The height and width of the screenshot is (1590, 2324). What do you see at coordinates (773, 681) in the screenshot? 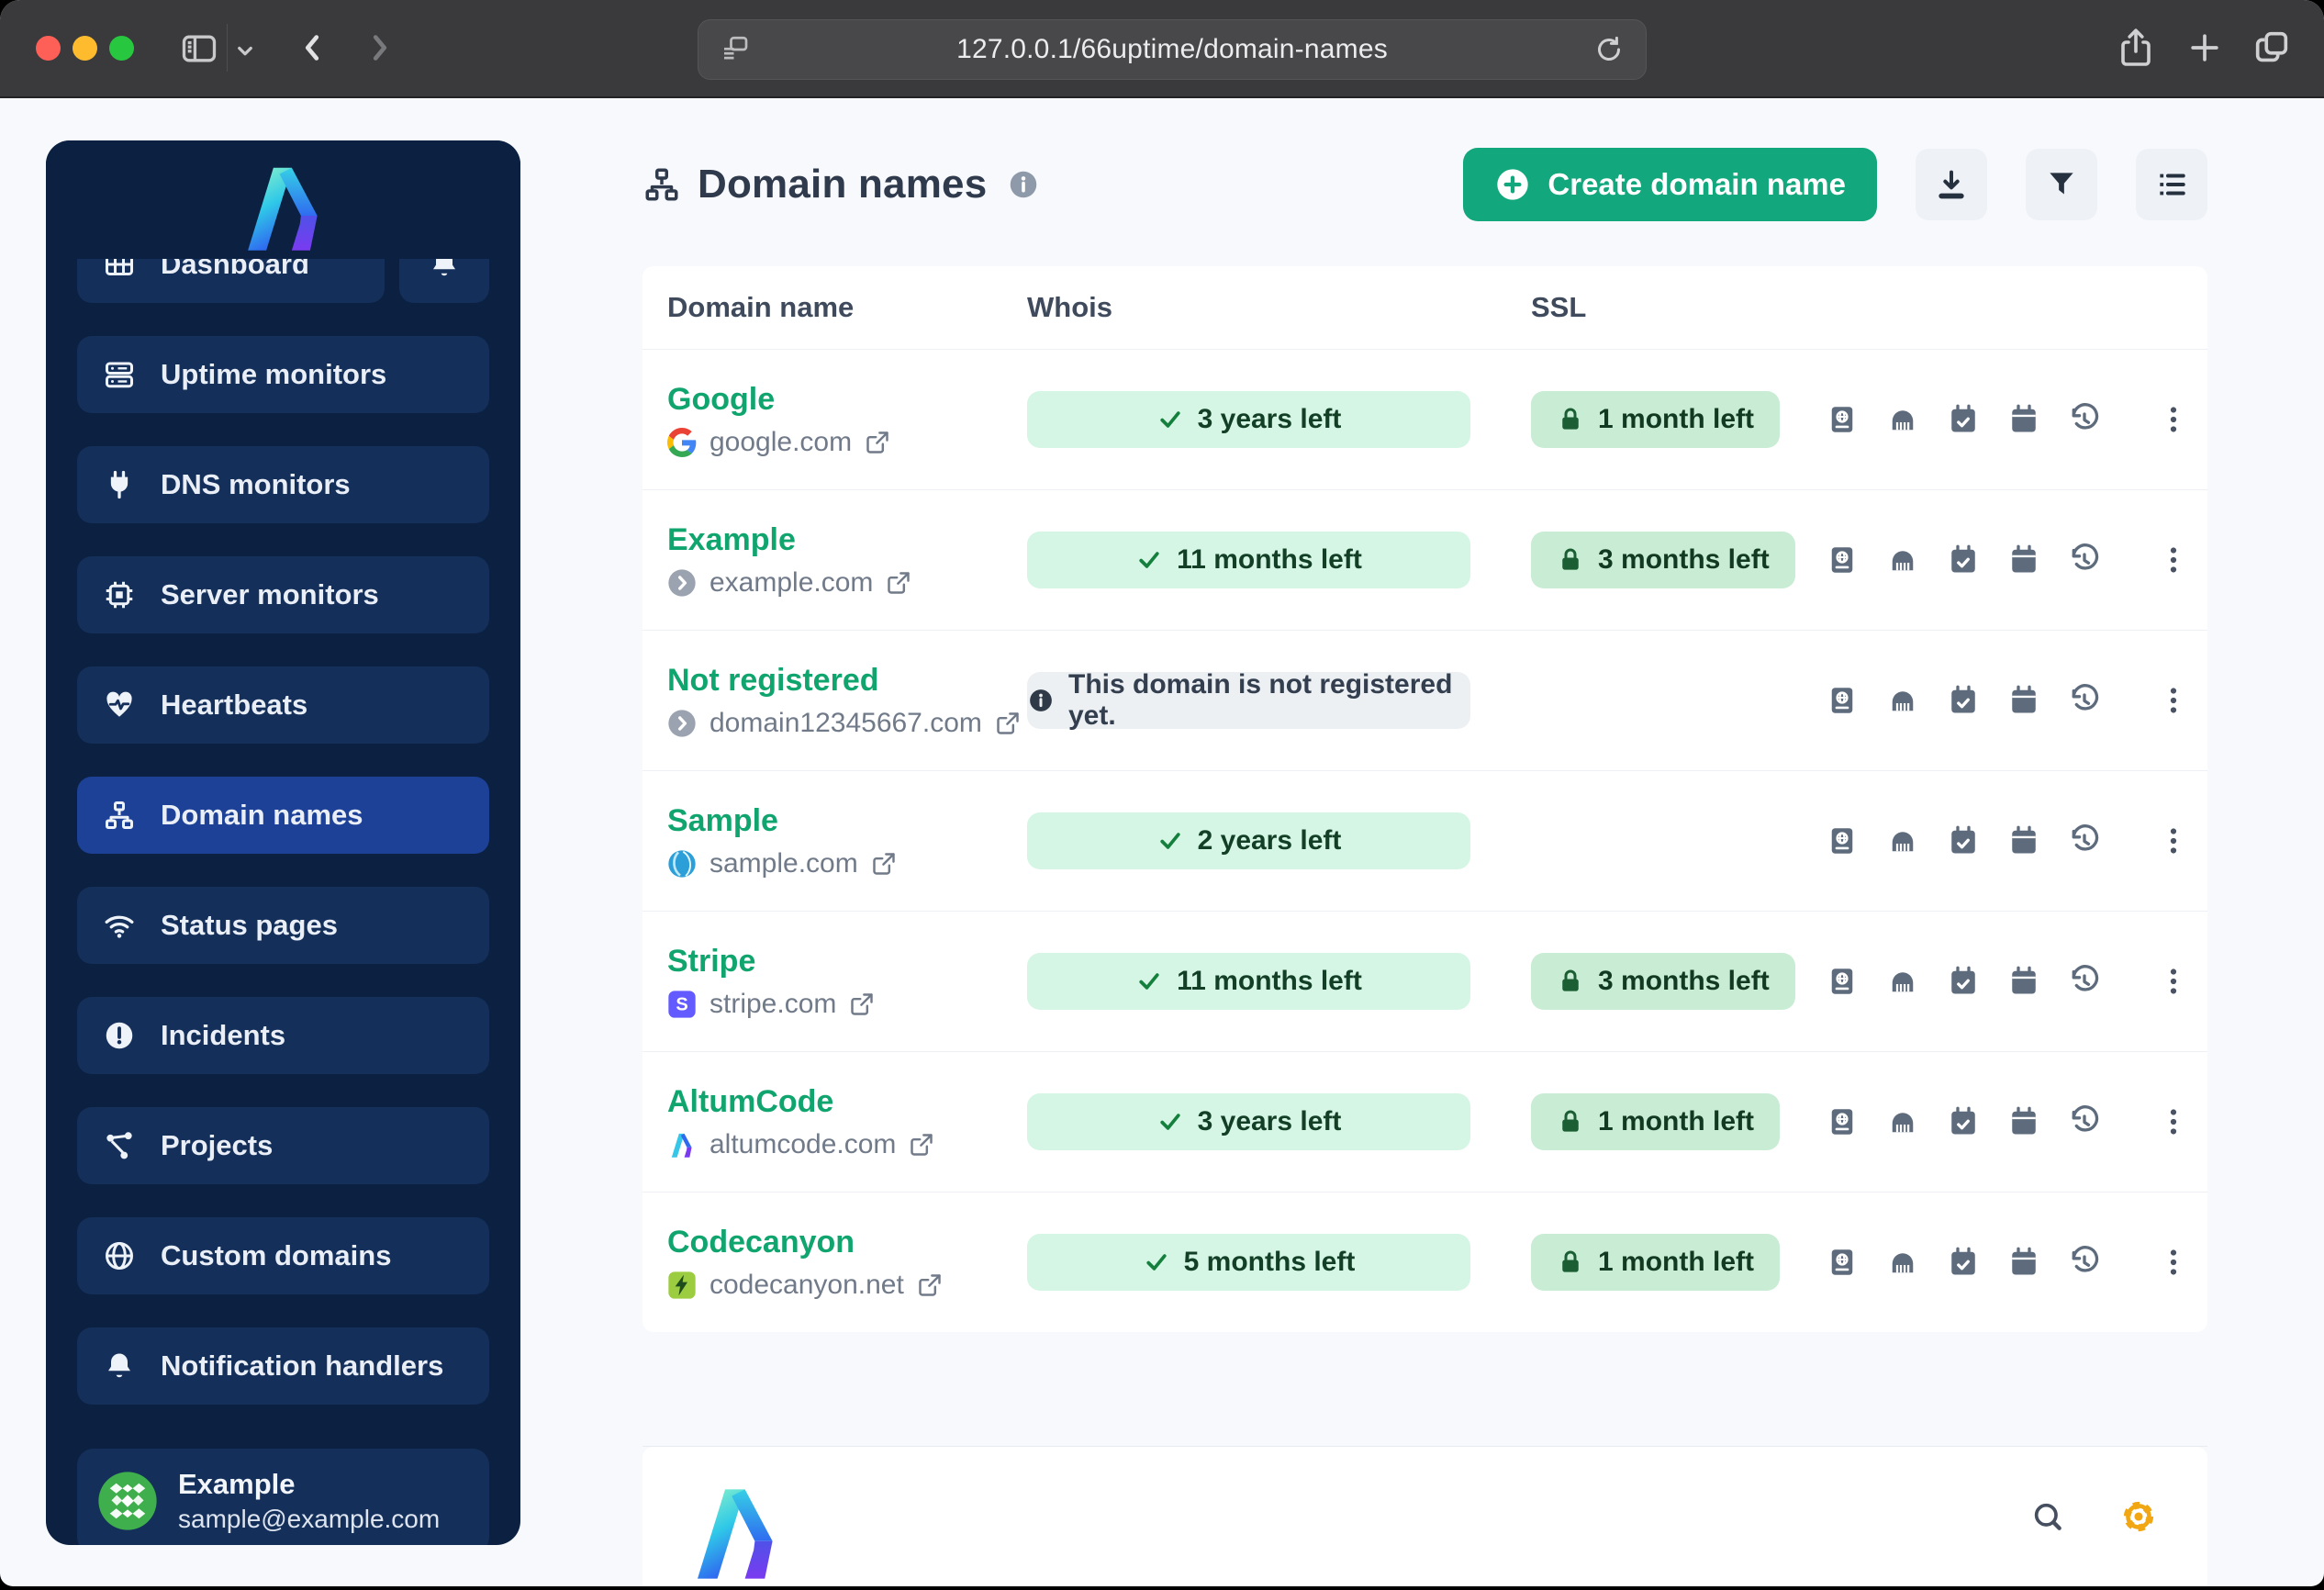
I see `domain-title-link: Not registered` at bounding box center [773, 681].